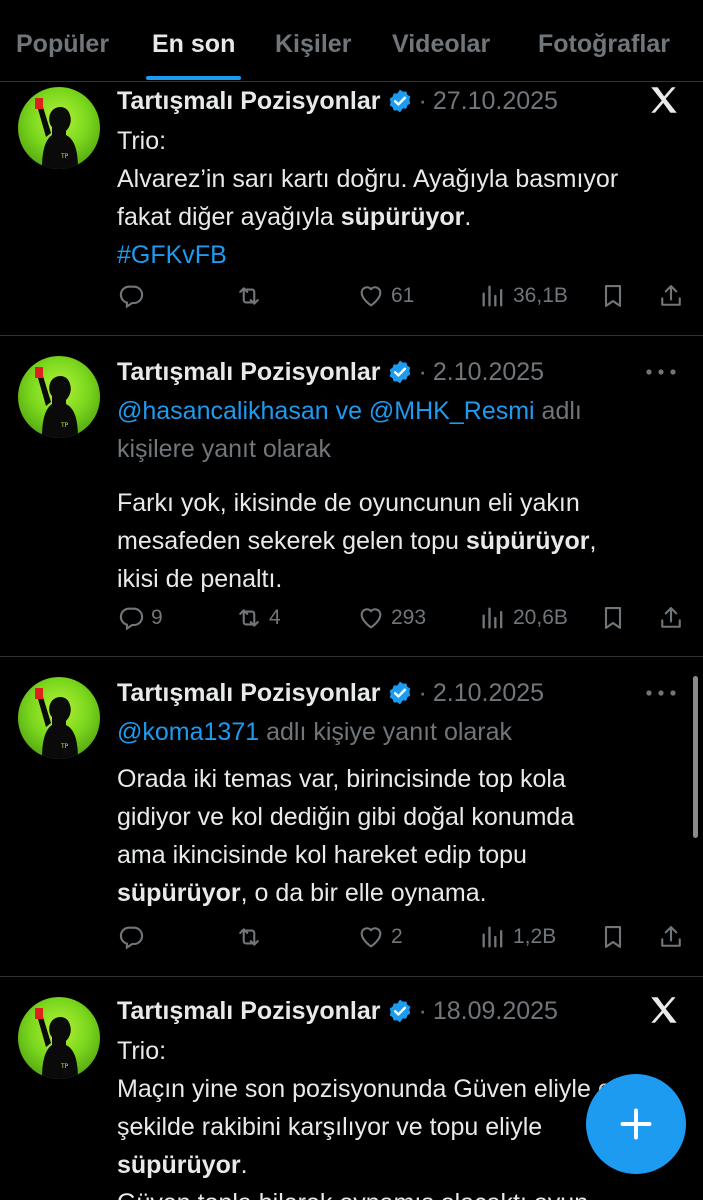 The image size is (703, 1200). Describe the element at coordinates (695, 757) in the screenshot. I see `scrollbar` at that location.